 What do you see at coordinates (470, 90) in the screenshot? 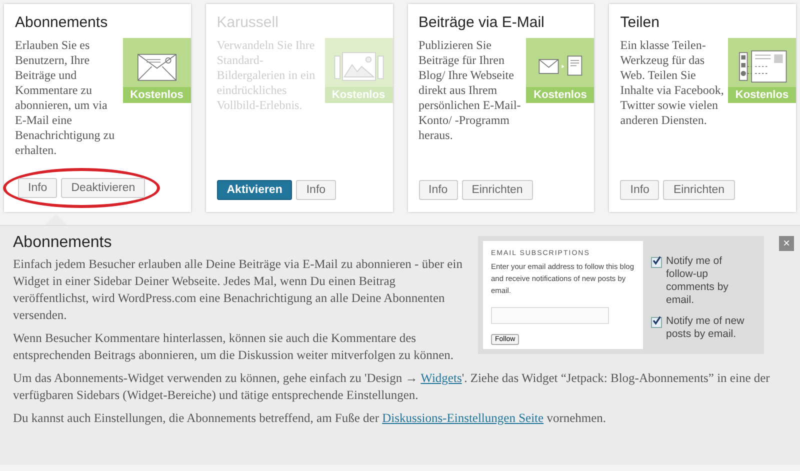
I see `card-description: Publizieren Sie Beiträge für Ihren Blog/ Ihre Webseite direkt aus Ihrem persönlichen E-Mail-Konto/ -Programm heraus.` at bounding box center [470, 90].